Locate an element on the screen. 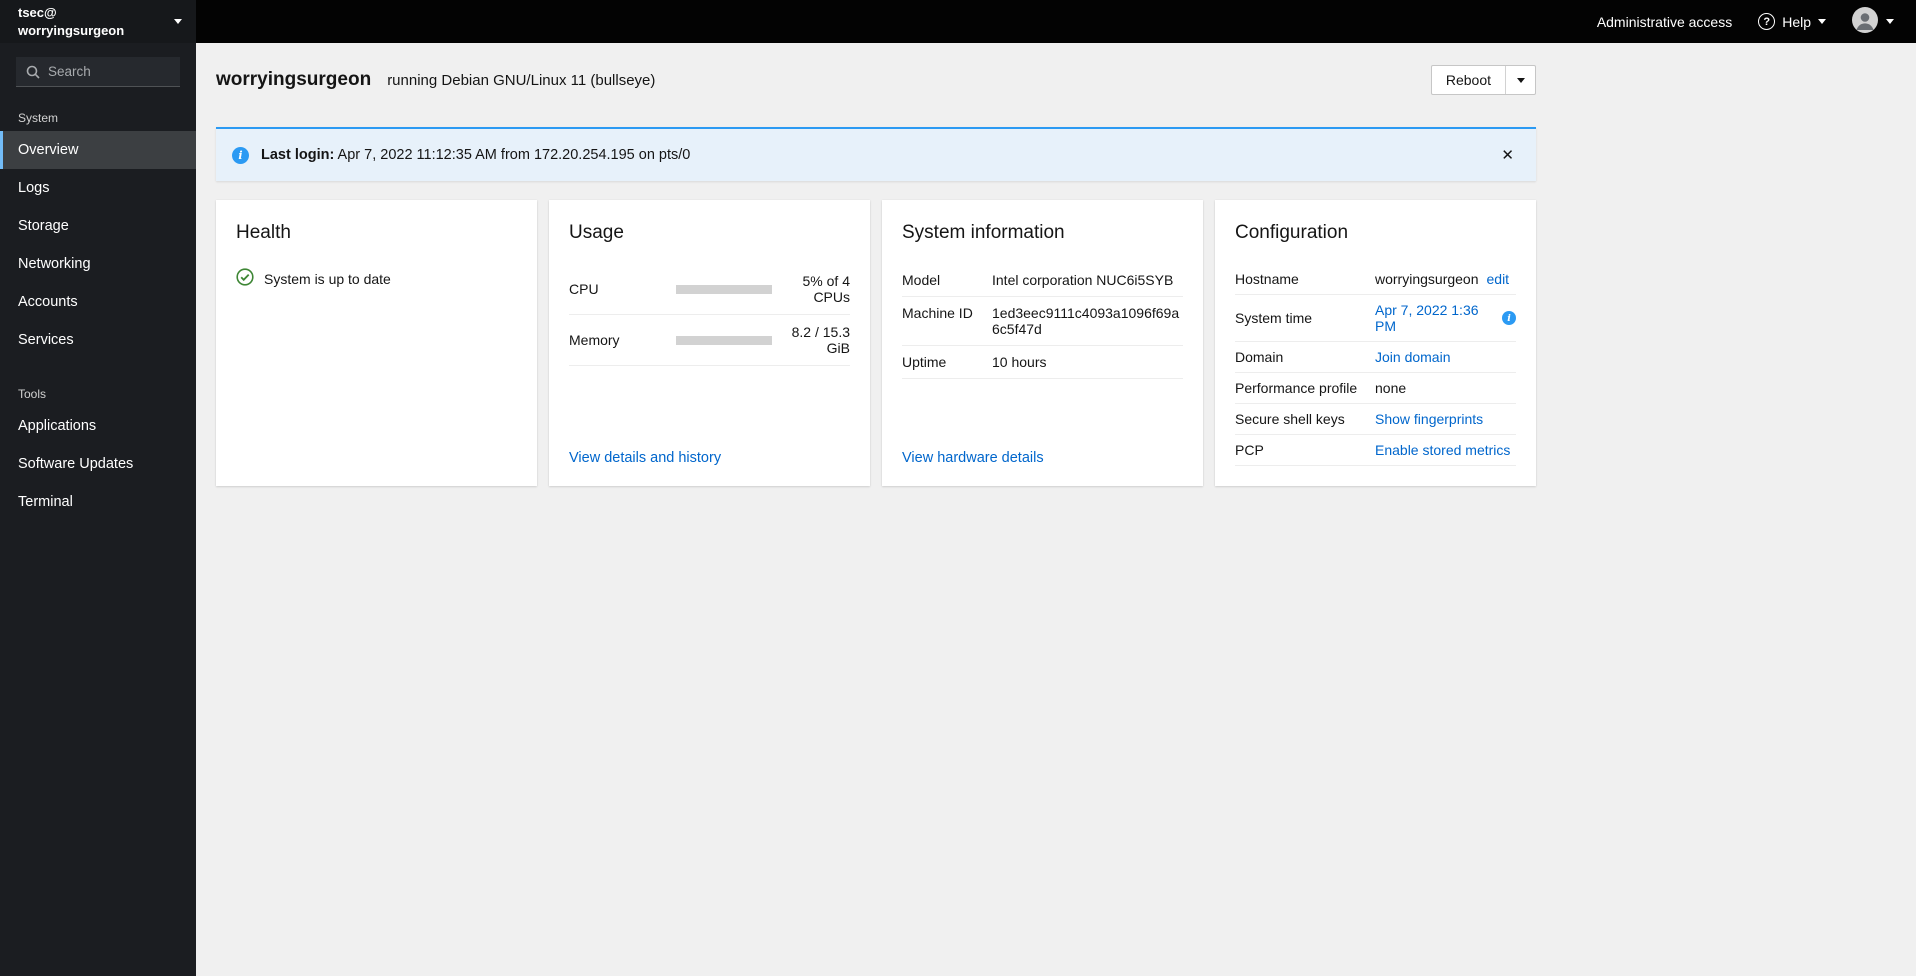 The width and height of the screenshot is (1916, 976). reboot-dropdown-toggle is located at coordinates (1520, 80).